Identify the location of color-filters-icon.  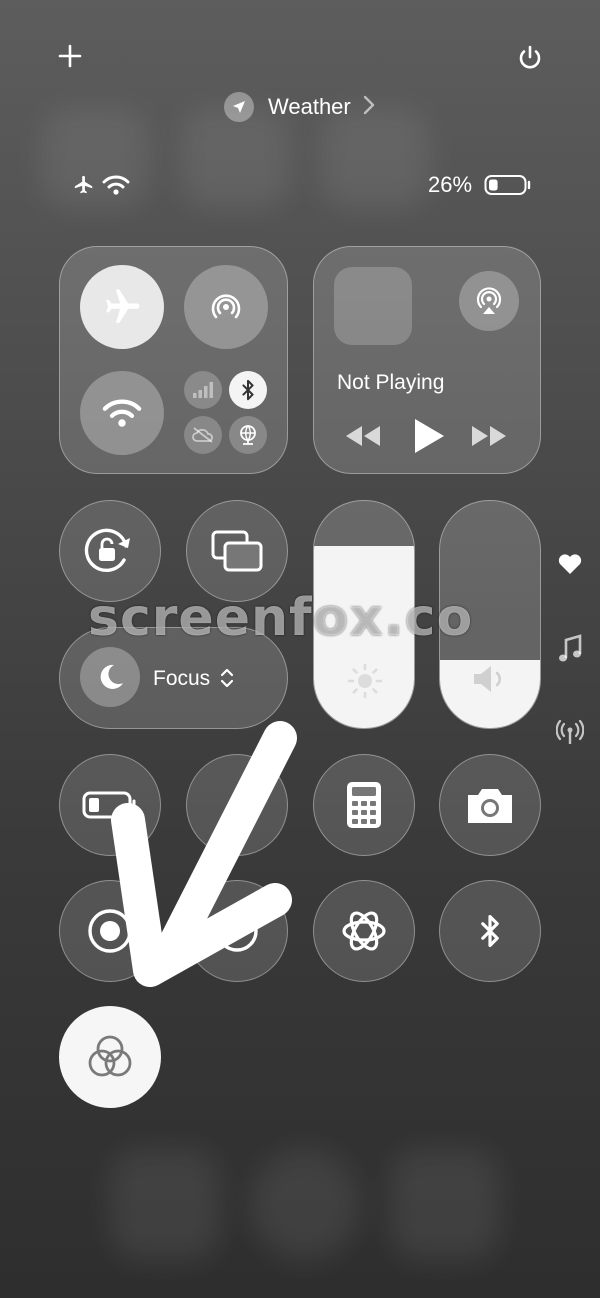
(110, 1056).